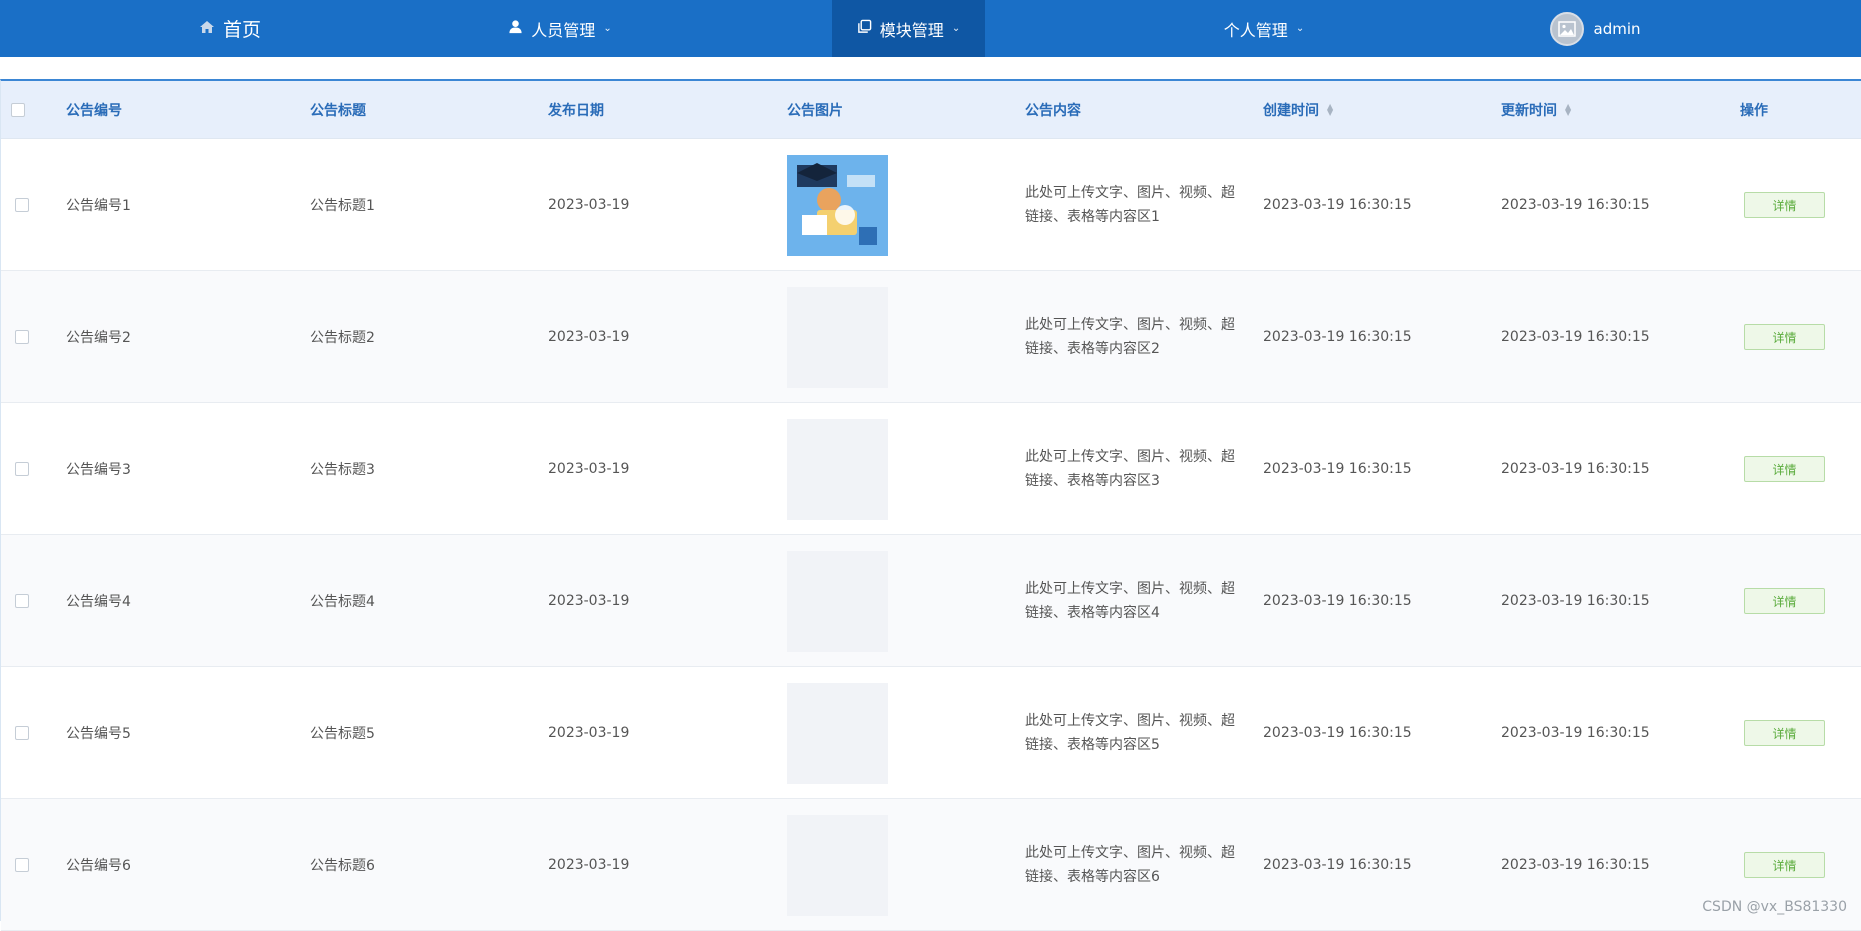 This screenshot has width=1861, height=931. I want to click on illustration-image, so click(837, 205).